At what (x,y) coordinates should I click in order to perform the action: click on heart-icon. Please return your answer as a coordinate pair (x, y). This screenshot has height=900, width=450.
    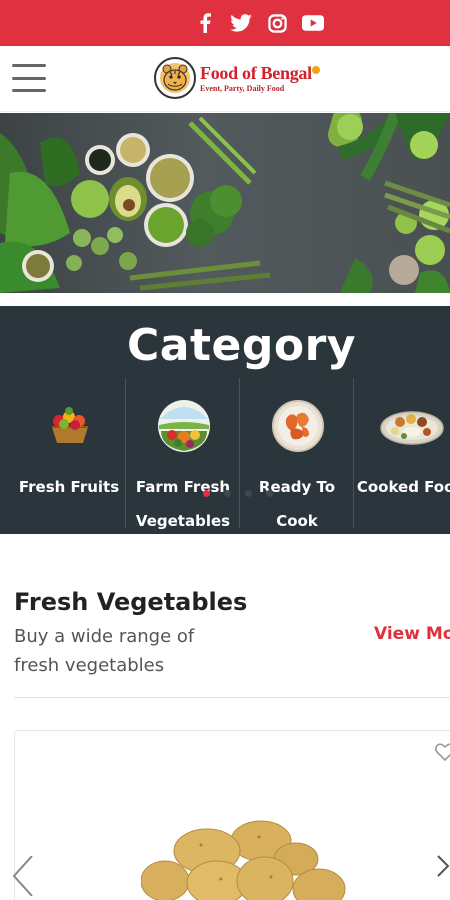
    Looking at the image, I should click on (442, 754).